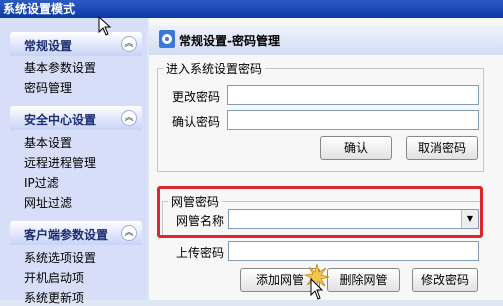 This screenshot has height=306, width=503. What do you see at coordinates (353, 120) in the screenshot?
I see `confirm-password-input` at bounding box center [353, 120].